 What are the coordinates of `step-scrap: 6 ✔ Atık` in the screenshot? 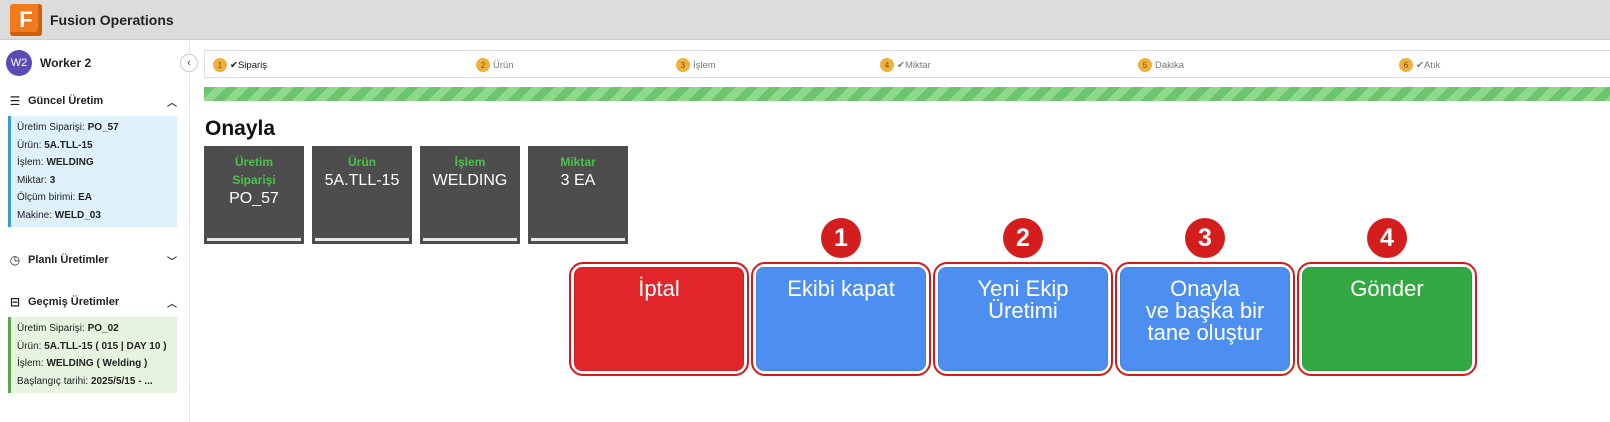 It's located at (1419, 65).